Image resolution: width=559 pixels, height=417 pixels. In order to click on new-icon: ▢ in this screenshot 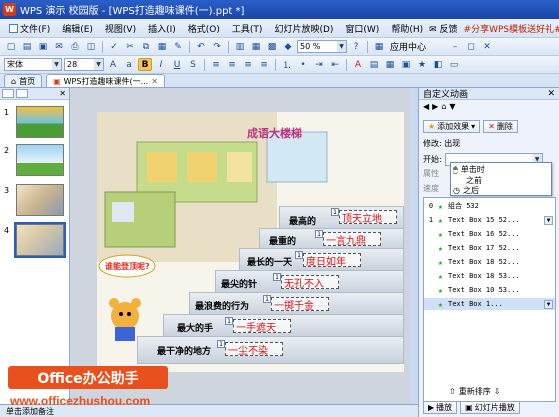, I will do `click(11, 46)`.